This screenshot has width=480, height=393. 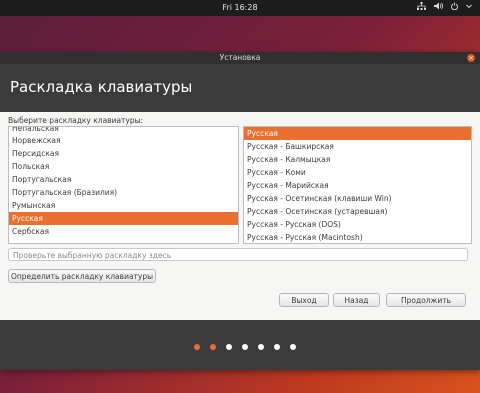 What do you see at coordinates (469, 6) in the screenshot?
I see `chevron-down-icon` at bounding box center [469, 6].